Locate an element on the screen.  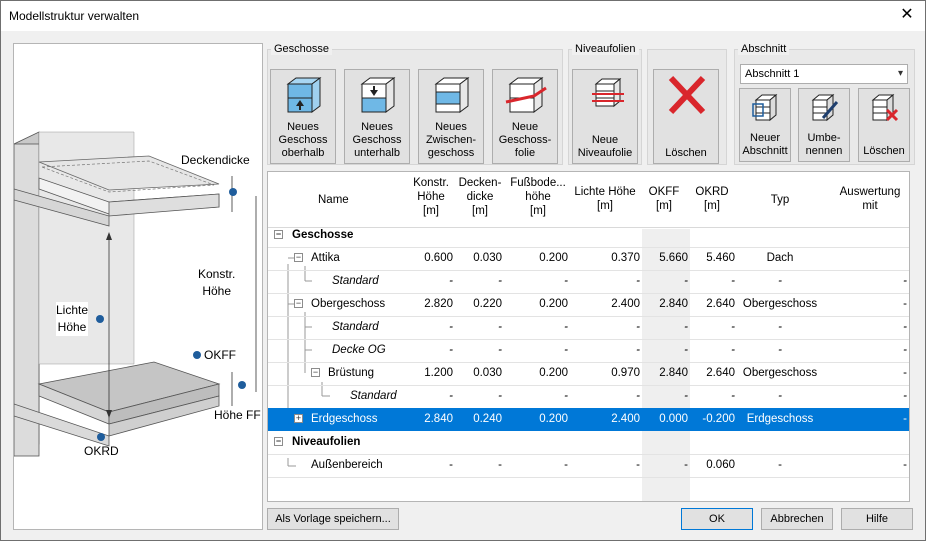
new-level-layer-button: Neue Niveaufolie is located at coordinates (605, 116).